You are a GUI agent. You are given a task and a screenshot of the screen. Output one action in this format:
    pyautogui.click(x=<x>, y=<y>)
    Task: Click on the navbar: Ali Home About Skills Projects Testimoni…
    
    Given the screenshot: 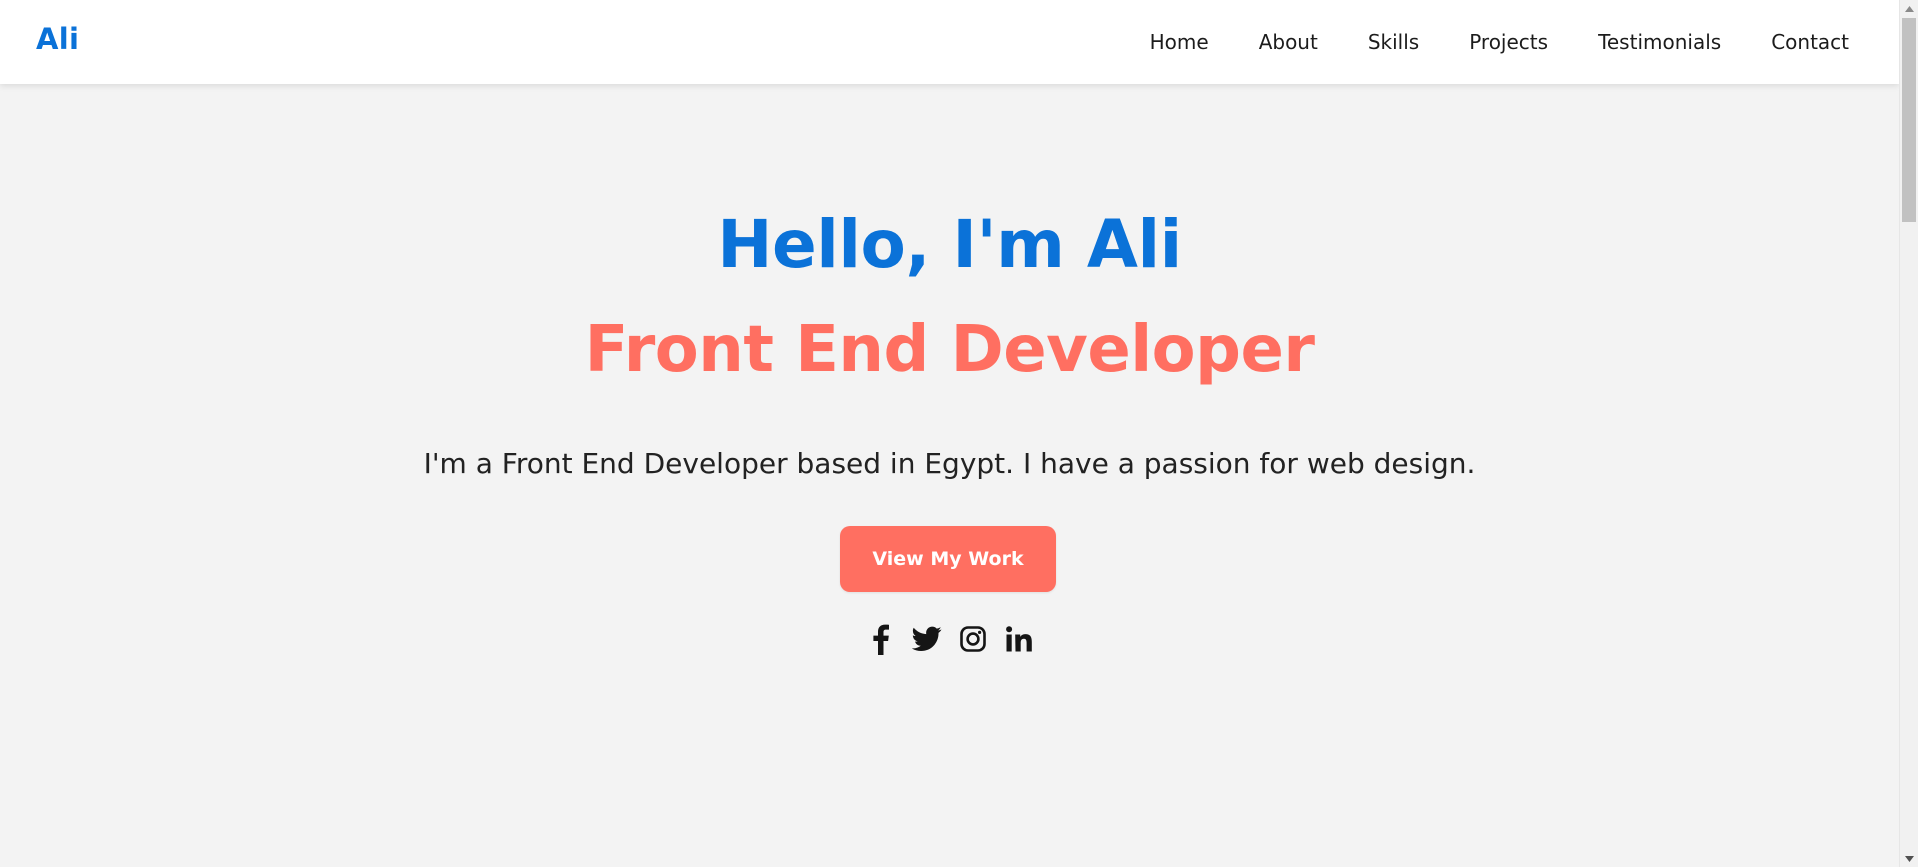 What is the action you would take?
    pyautogui.click(x=949, y=42)
    